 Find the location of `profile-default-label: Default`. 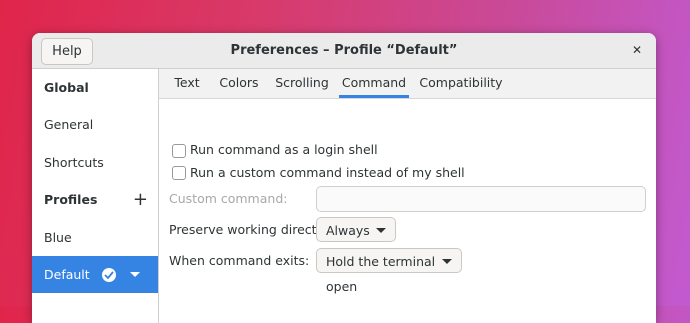

profile-default-label: Default is located at coordinates (67, 274).